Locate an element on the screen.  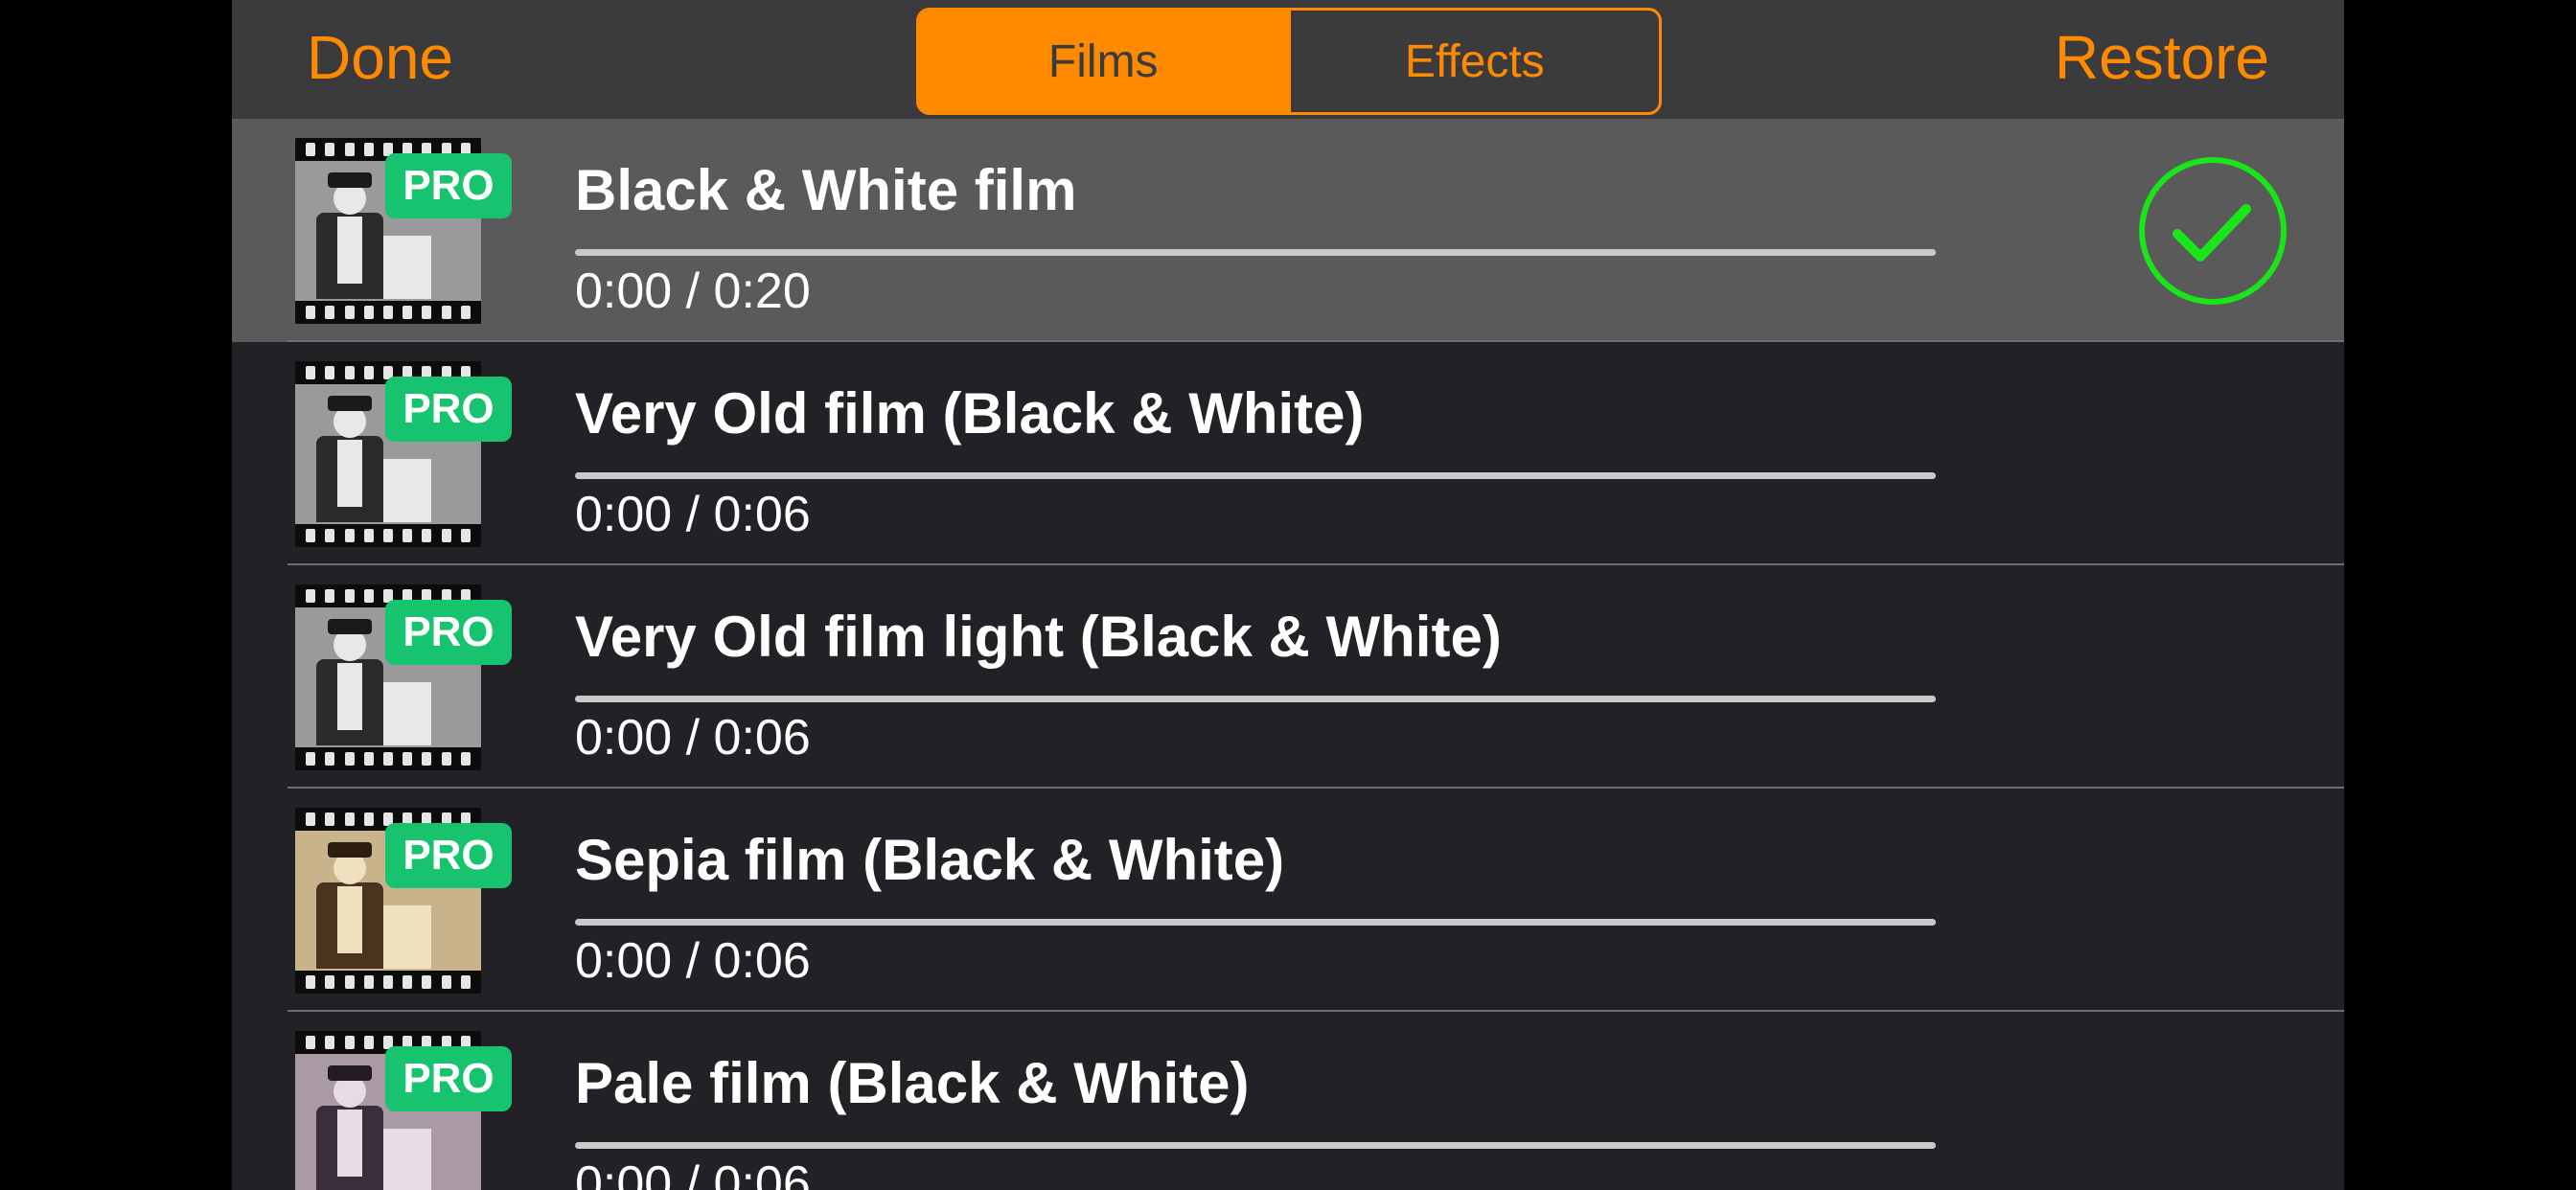
films-effects-segmented-control: Films Effects is located at coordinates (1289, 62).